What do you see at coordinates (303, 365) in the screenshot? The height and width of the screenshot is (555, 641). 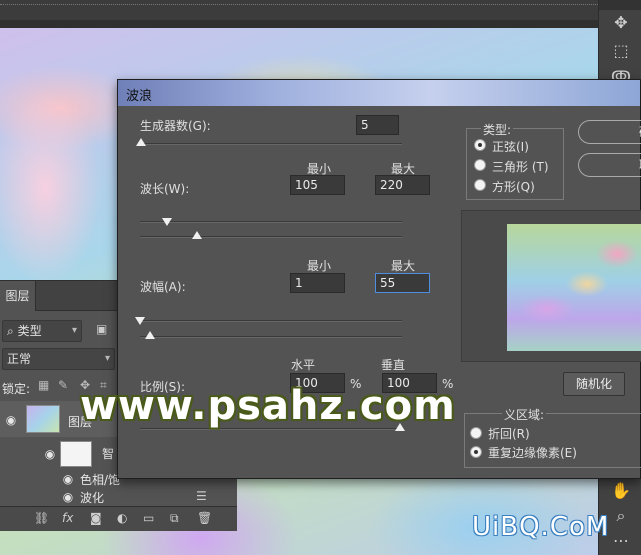 I see `scale-horizontal-header: 水平` at bounding box center [303, 365].